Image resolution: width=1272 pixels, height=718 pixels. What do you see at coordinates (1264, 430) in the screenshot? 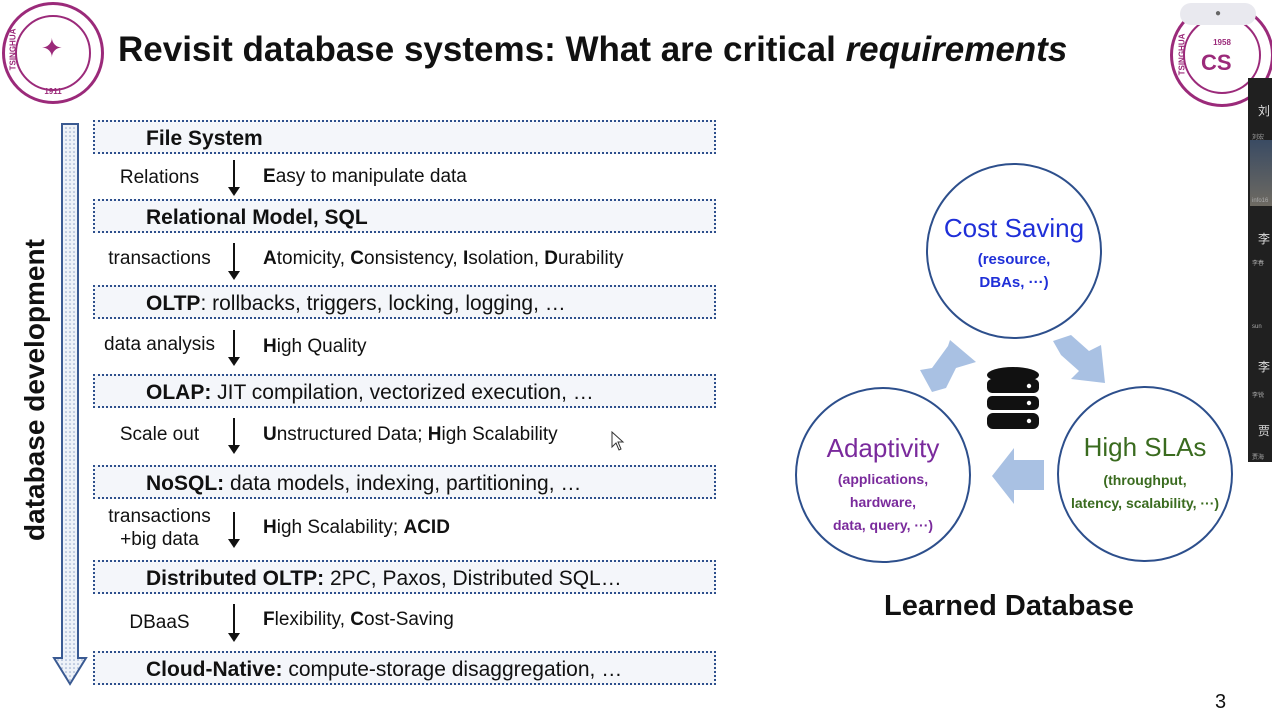
I see `participant-name: 贾` at bounding box center [1264, 430].